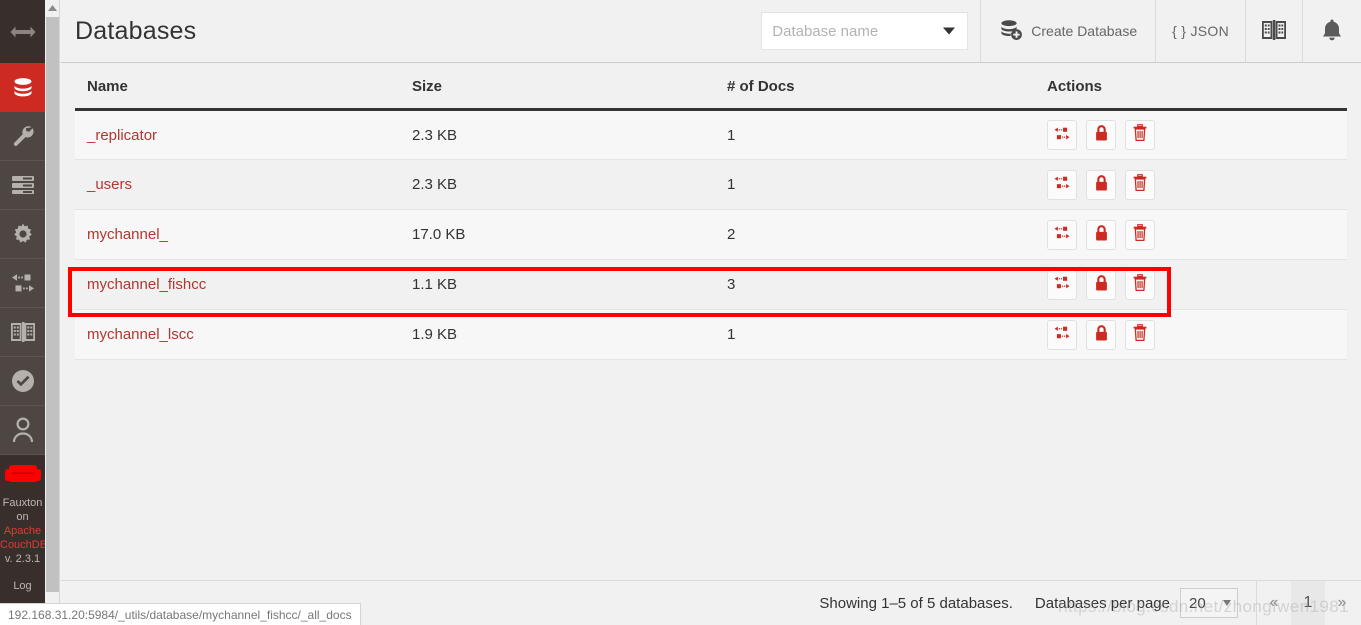 The height and width of the screenshot is (625, 1361). Describe the element at coordinates (875, 284) in the screenshot. I see `cell-doc-count: 3` at that location.